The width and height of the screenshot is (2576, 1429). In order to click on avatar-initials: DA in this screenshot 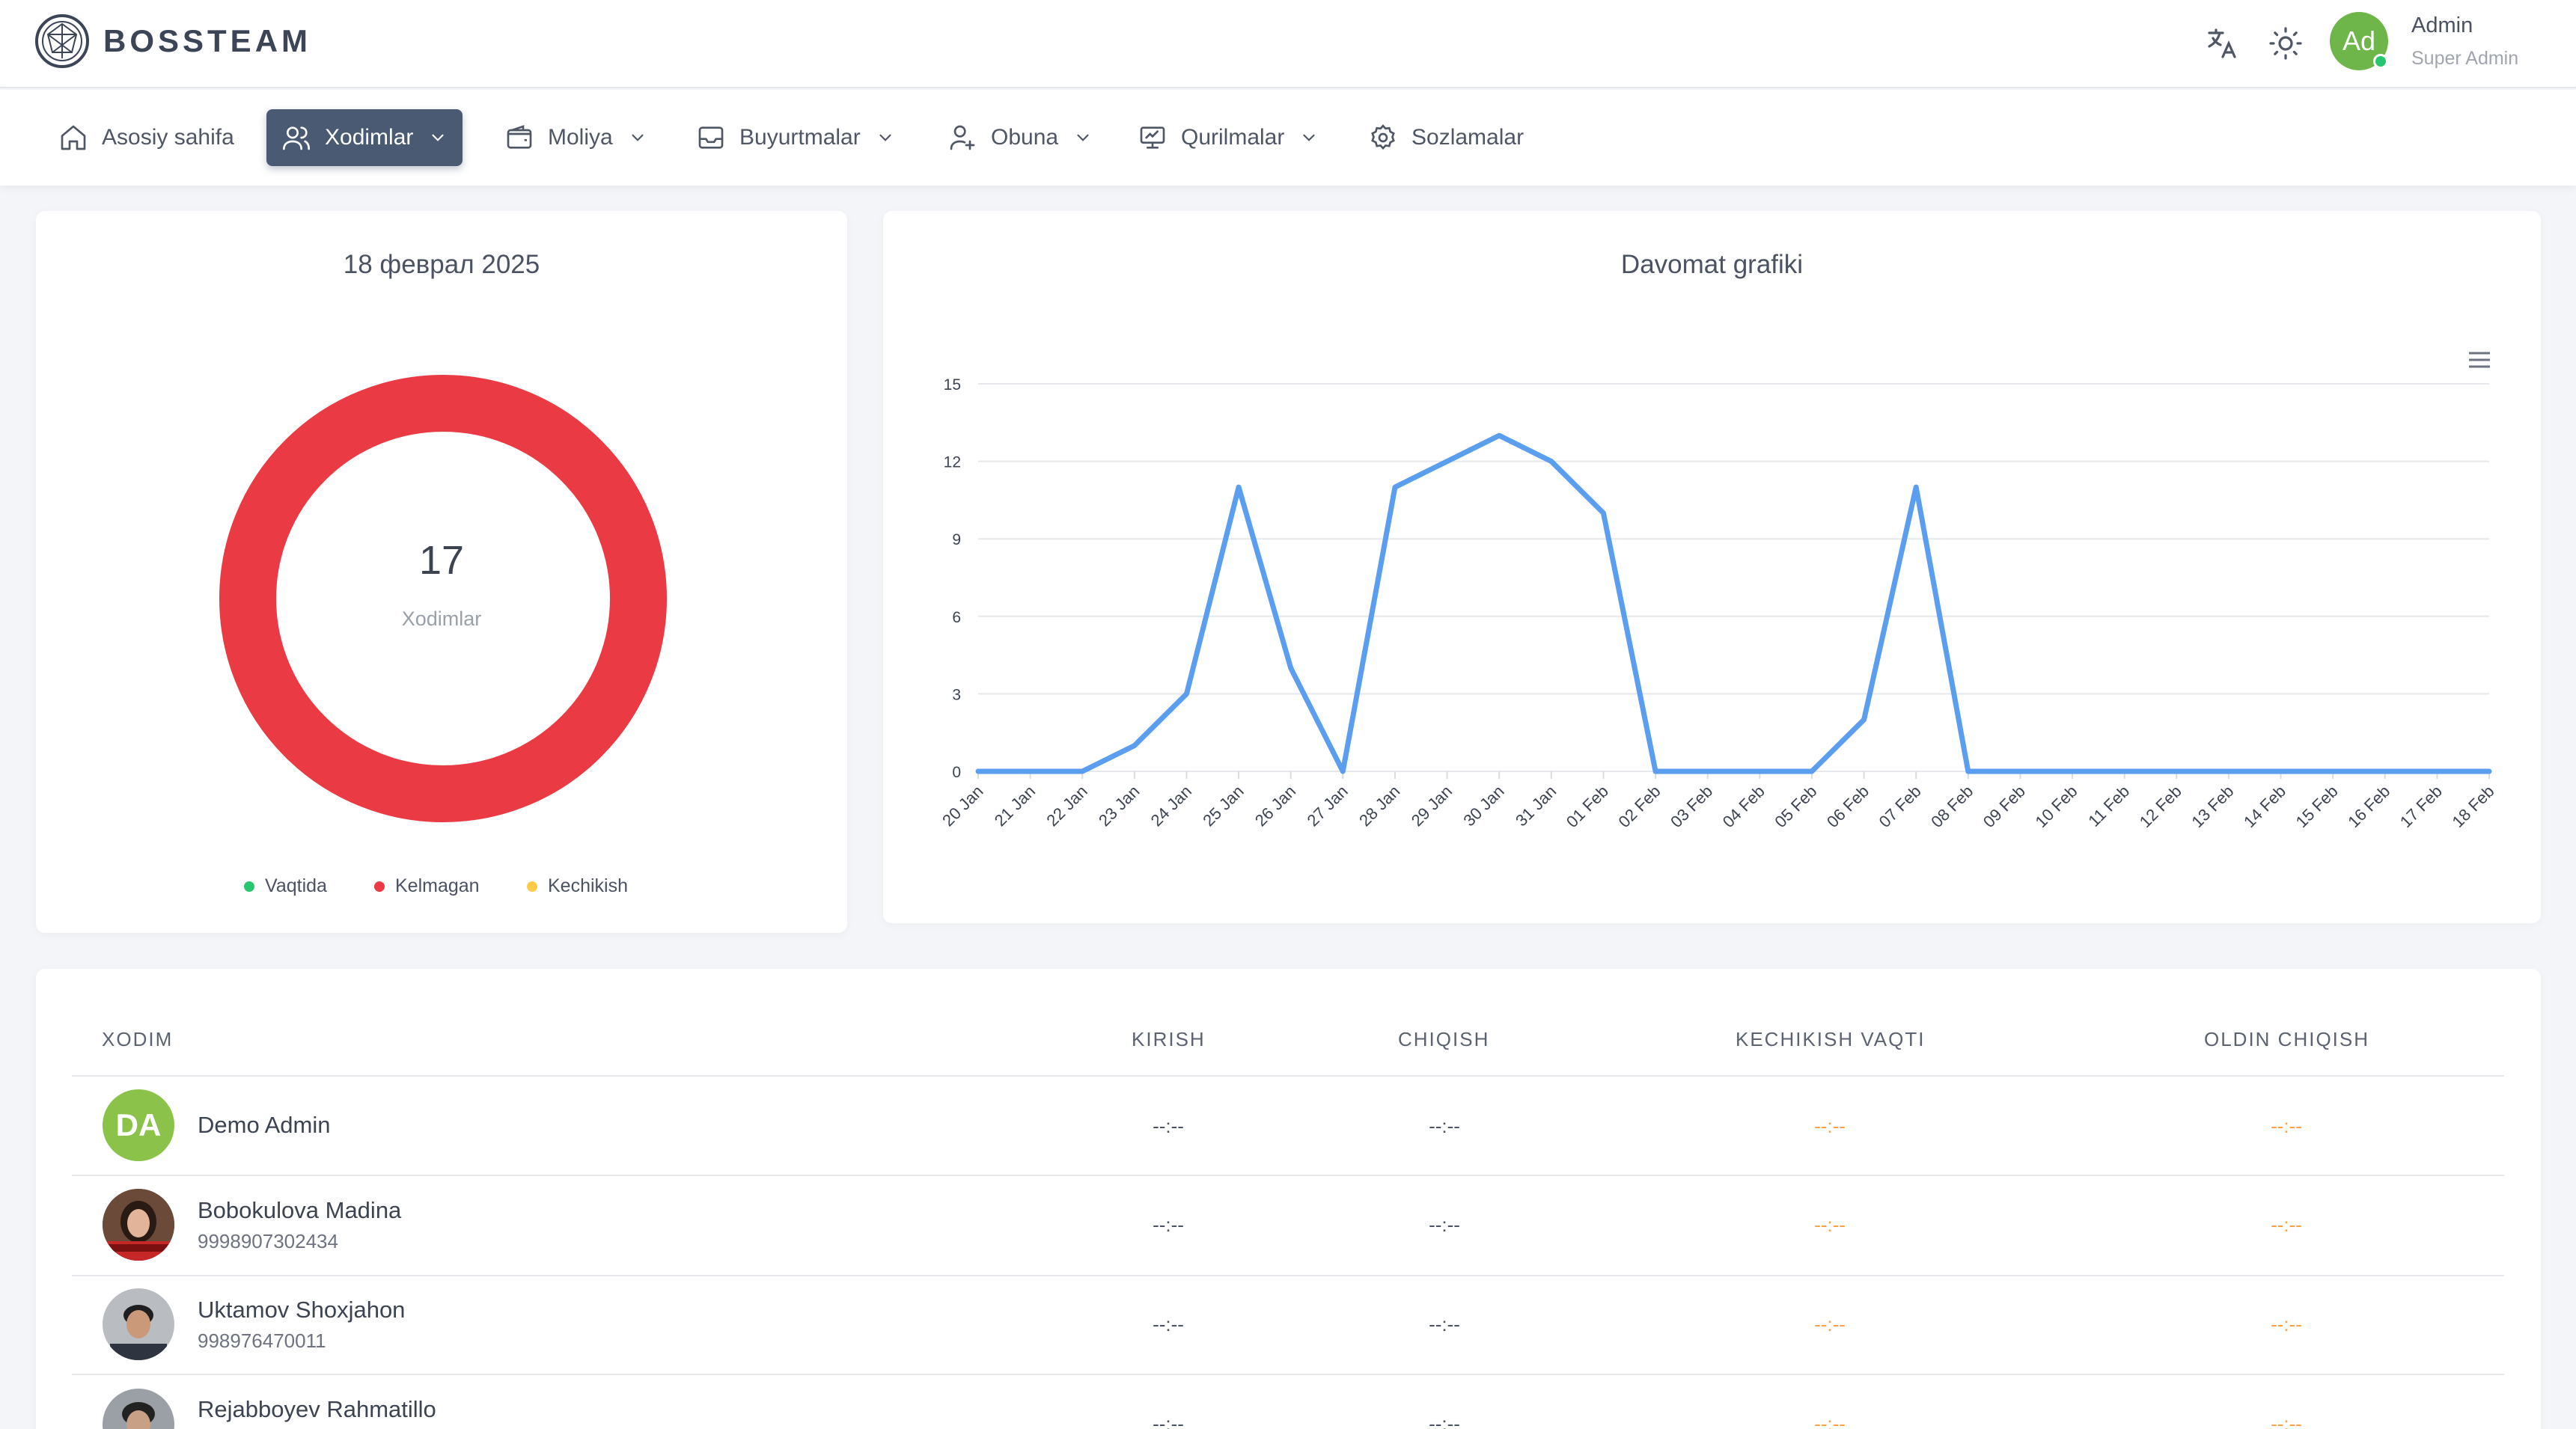, I will do `click(138, 1124)`.